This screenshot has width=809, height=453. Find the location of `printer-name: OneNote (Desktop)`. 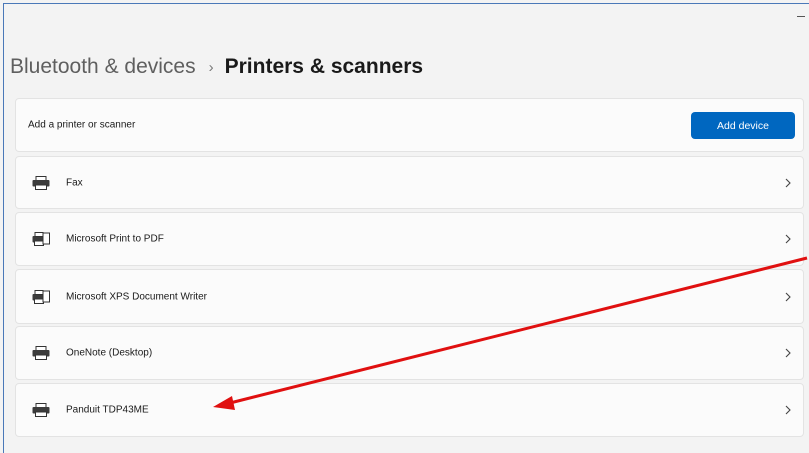

printer-name: OneNote (Desktop) is located at coordinates (109, 353).